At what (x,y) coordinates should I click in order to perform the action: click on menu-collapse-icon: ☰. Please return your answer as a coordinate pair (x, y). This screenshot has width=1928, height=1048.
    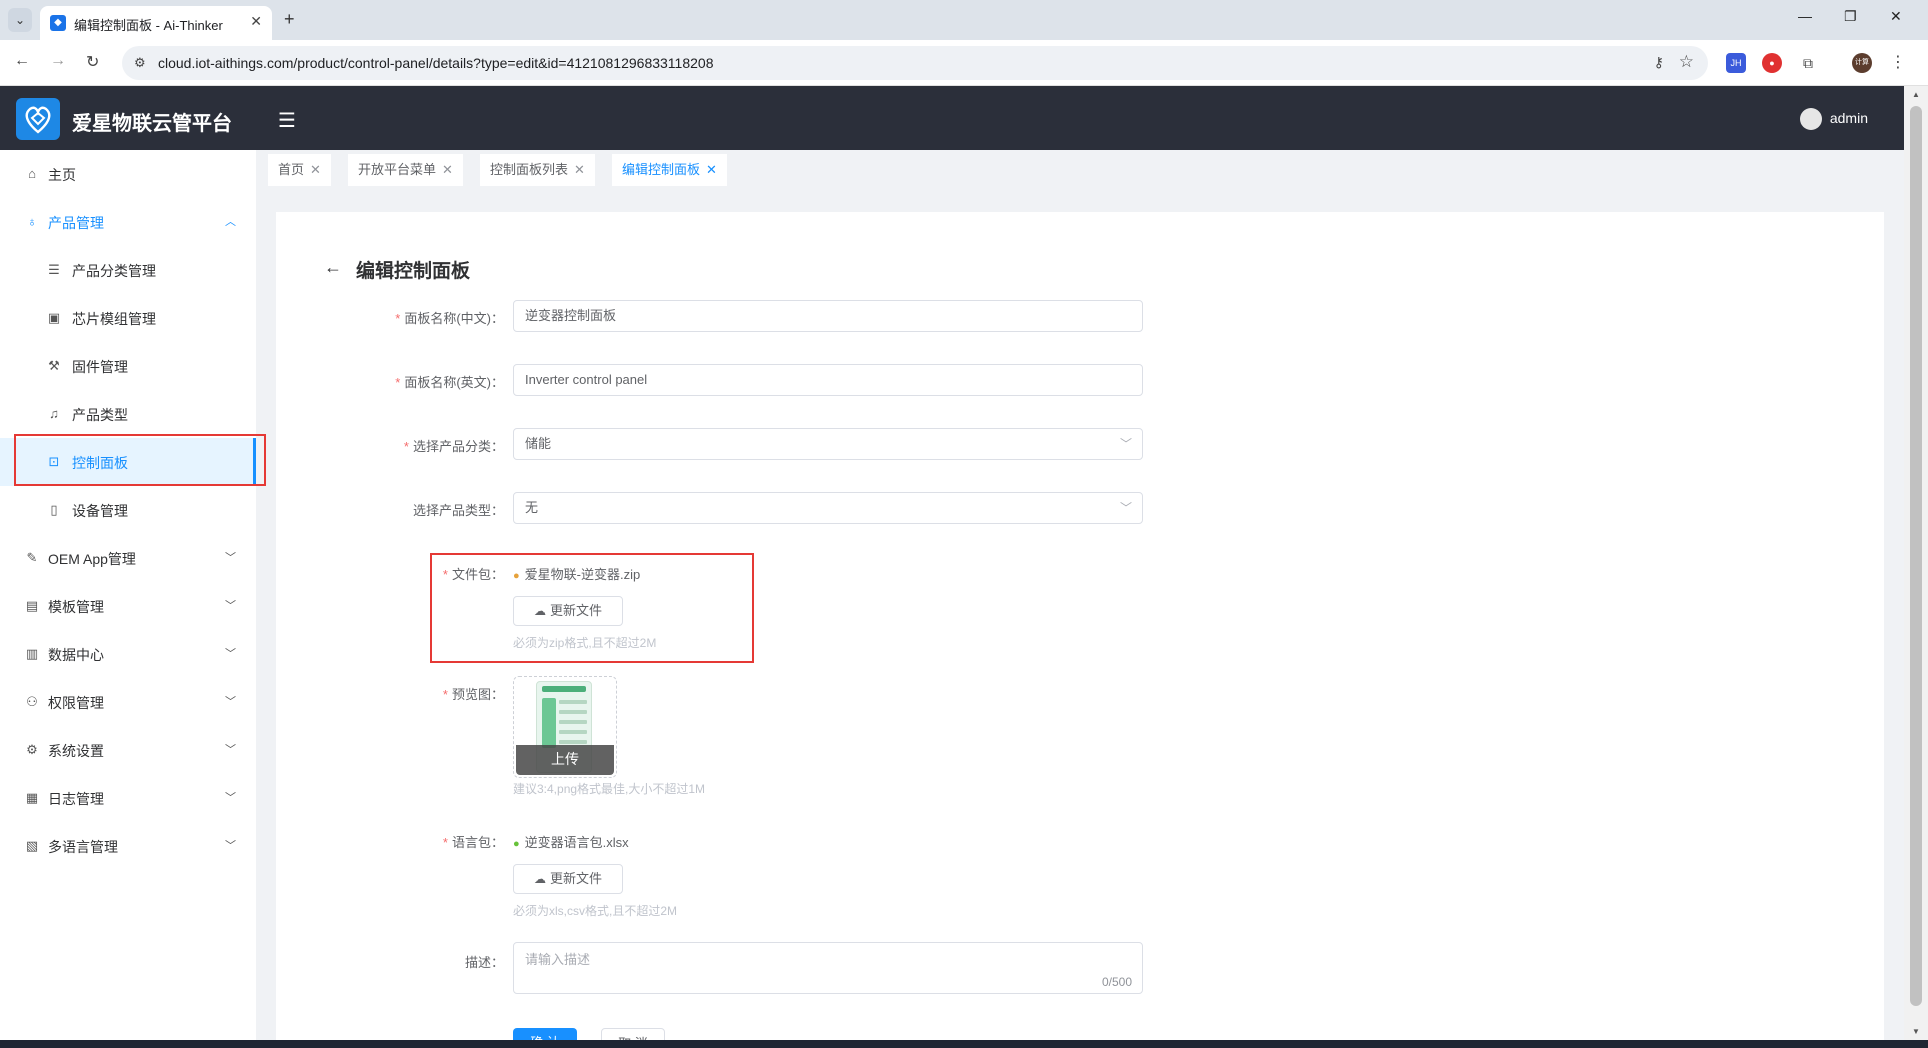
    Looking at the image, I should click on (287, 120).